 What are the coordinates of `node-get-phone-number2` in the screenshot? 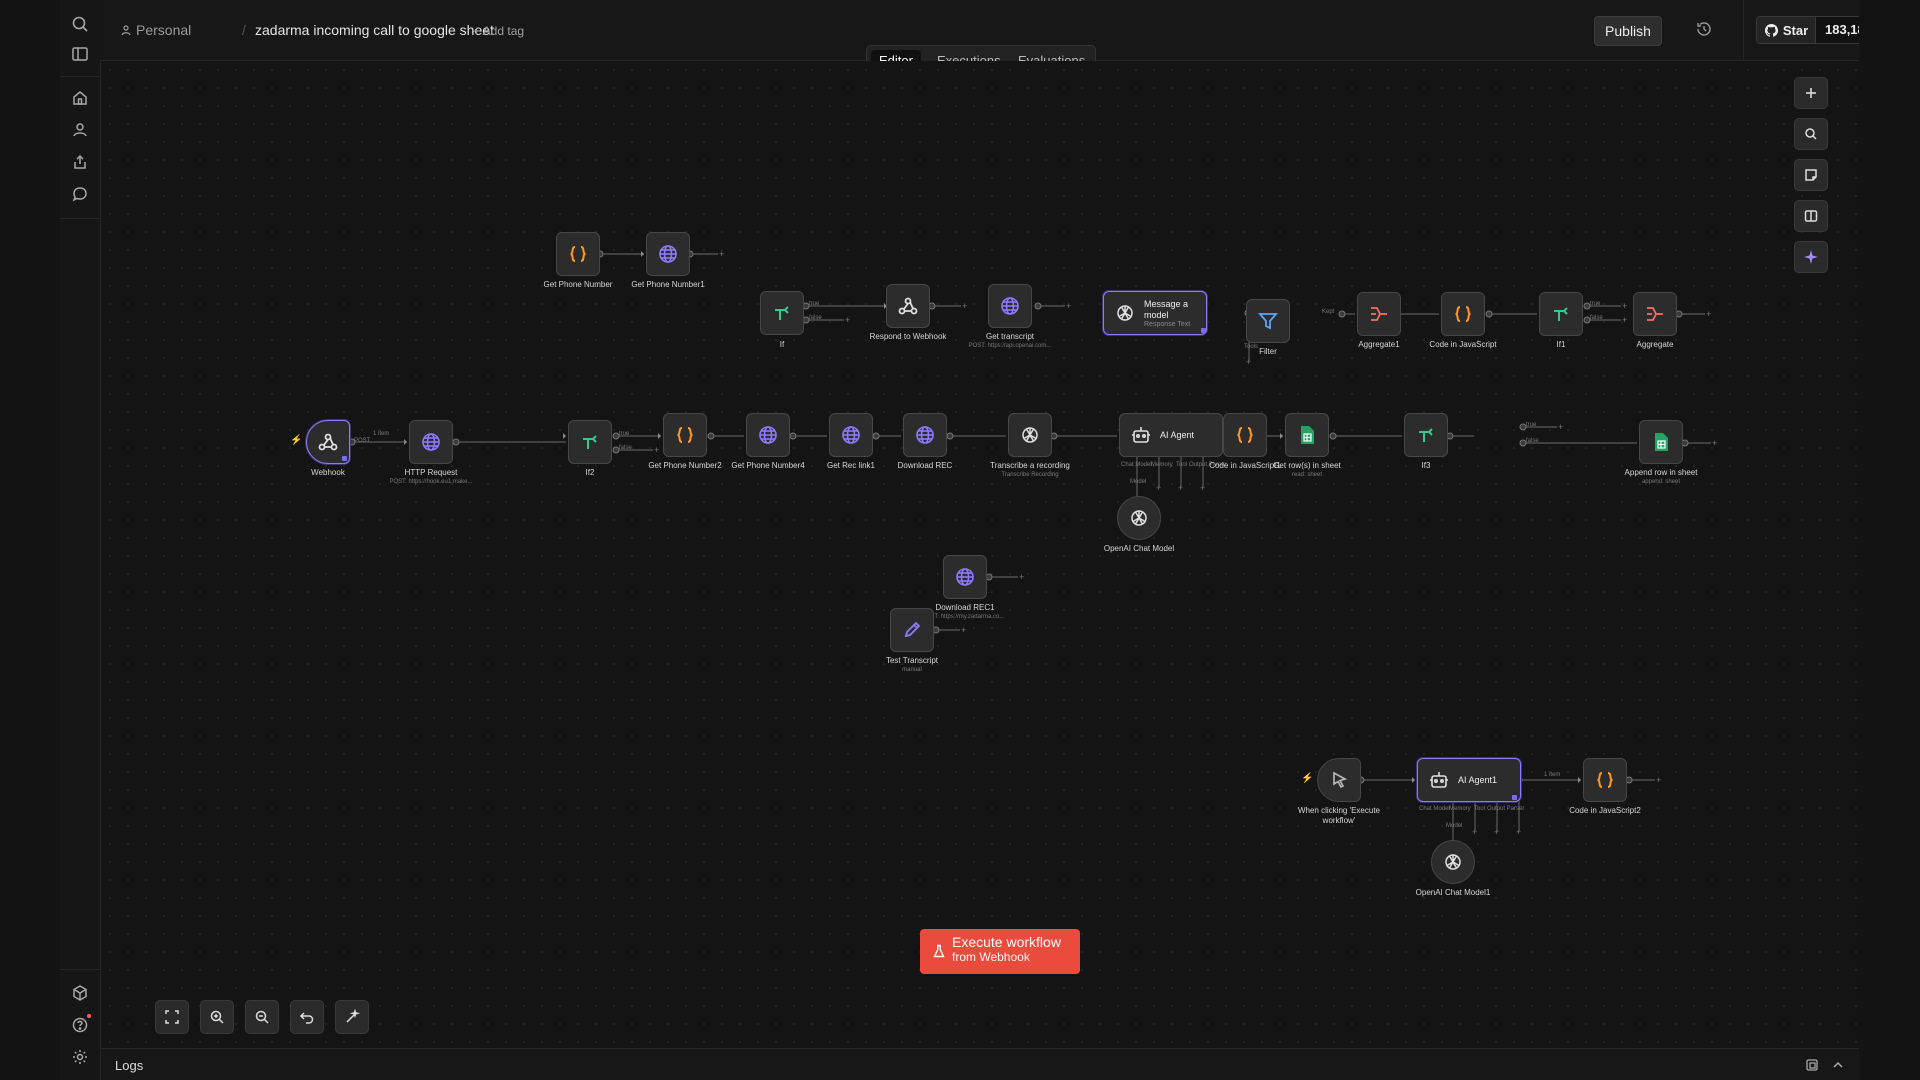 It's located at (685, 435).